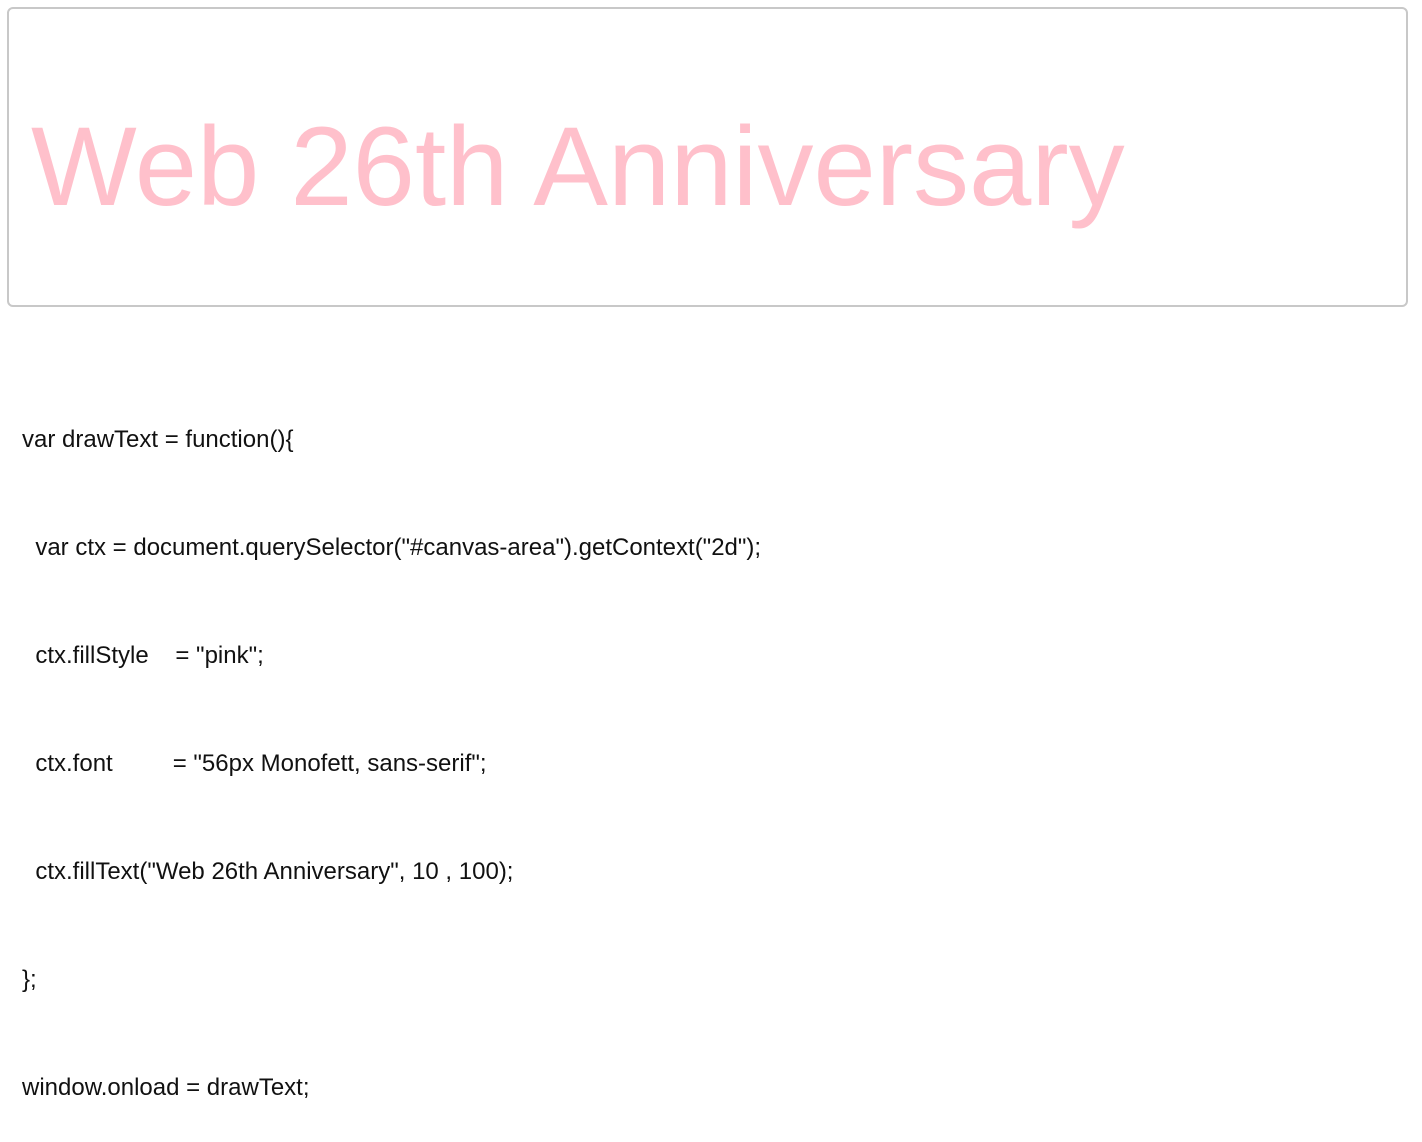 The image size is (1422, 1142). I want to click on code-line: var drawText = function(){, so click(158, 439).